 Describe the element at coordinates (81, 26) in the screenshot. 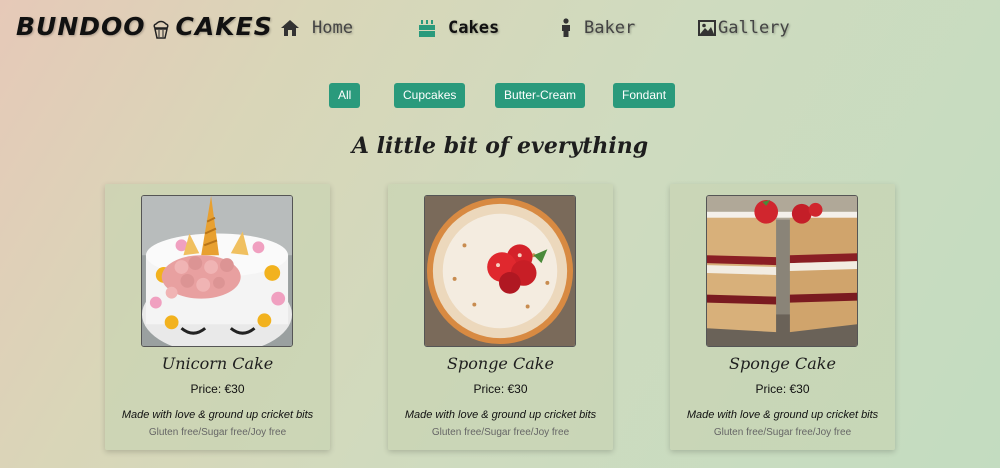

I see `brand-text-left: BUNDOO` at that location.